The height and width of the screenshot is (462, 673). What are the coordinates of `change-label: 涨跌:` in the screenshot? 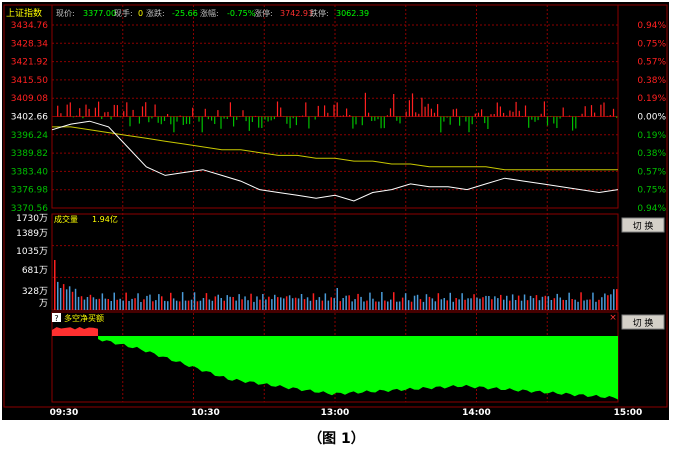 It's located at (155, 13).